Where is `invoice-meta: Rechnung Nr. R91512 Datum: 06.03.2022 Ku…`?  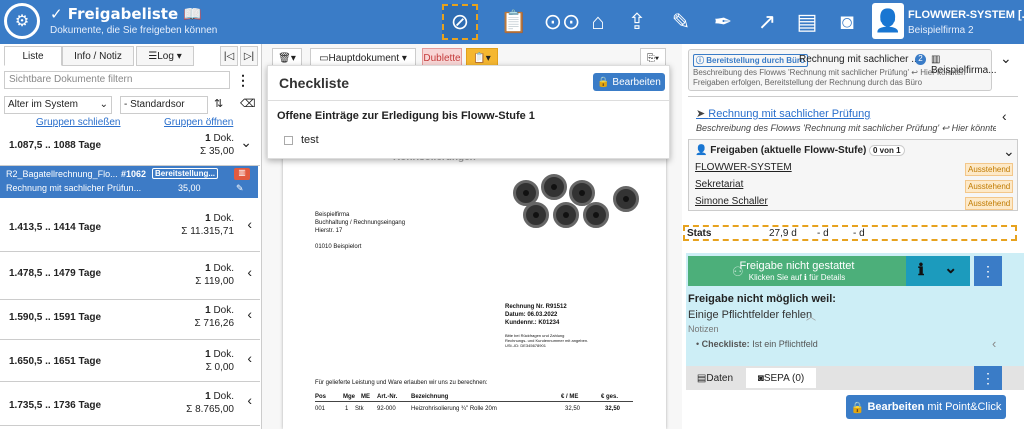 invoice-meta: Rechnung Nr. R91512 Datum: 06.03.2022 Ku… is located at coordinates (536, 315).